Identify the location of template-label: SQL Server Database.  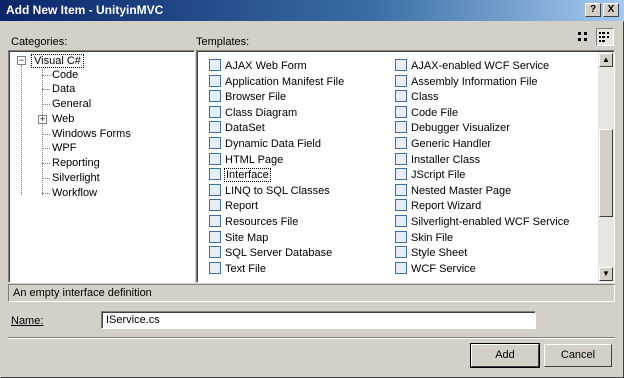
(279, 253).